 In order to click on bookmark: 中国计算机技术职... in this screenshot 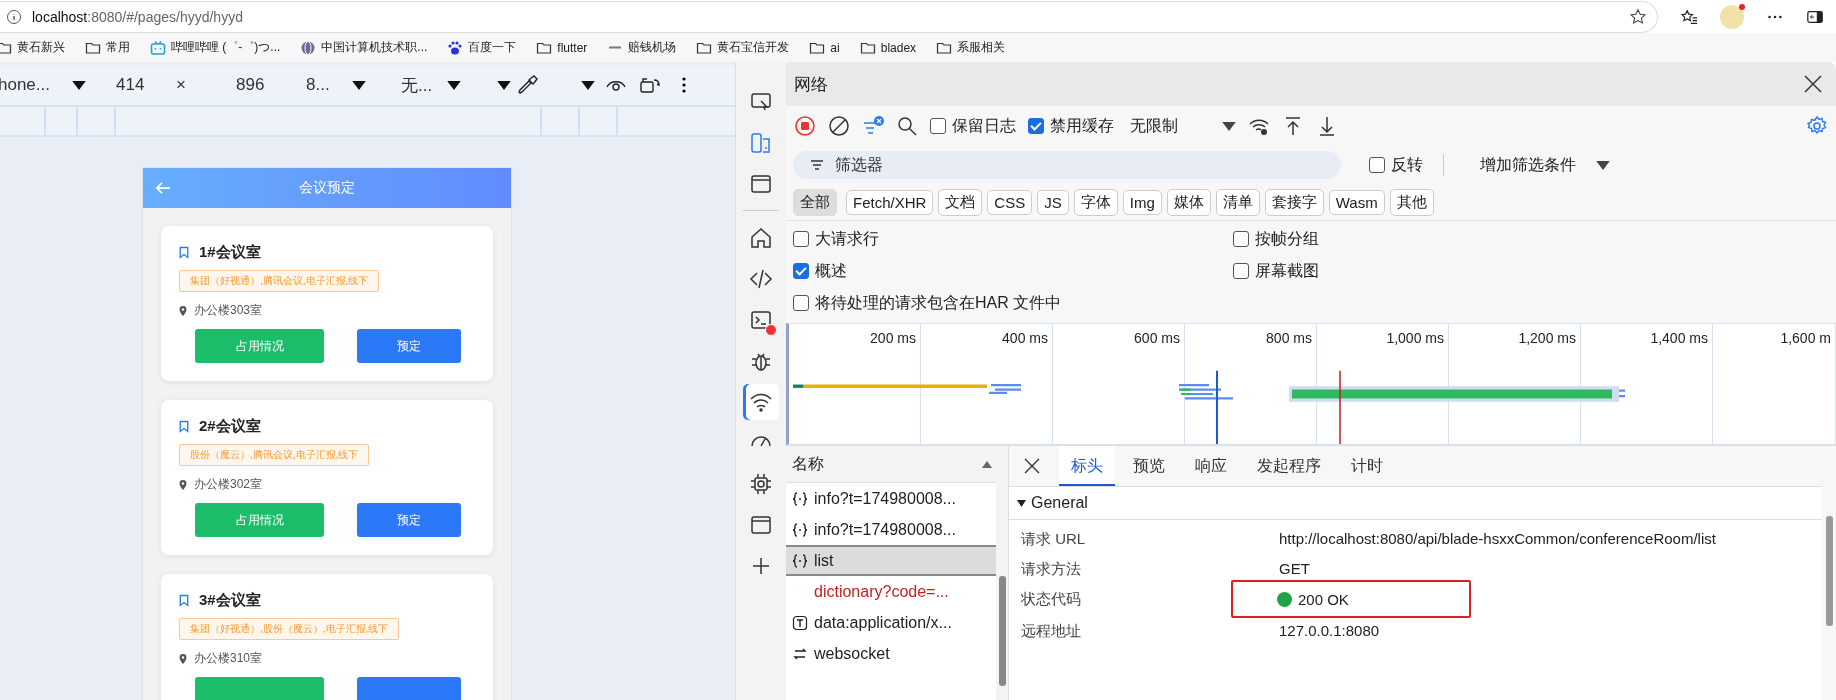, I will do `click(364, 47)`.